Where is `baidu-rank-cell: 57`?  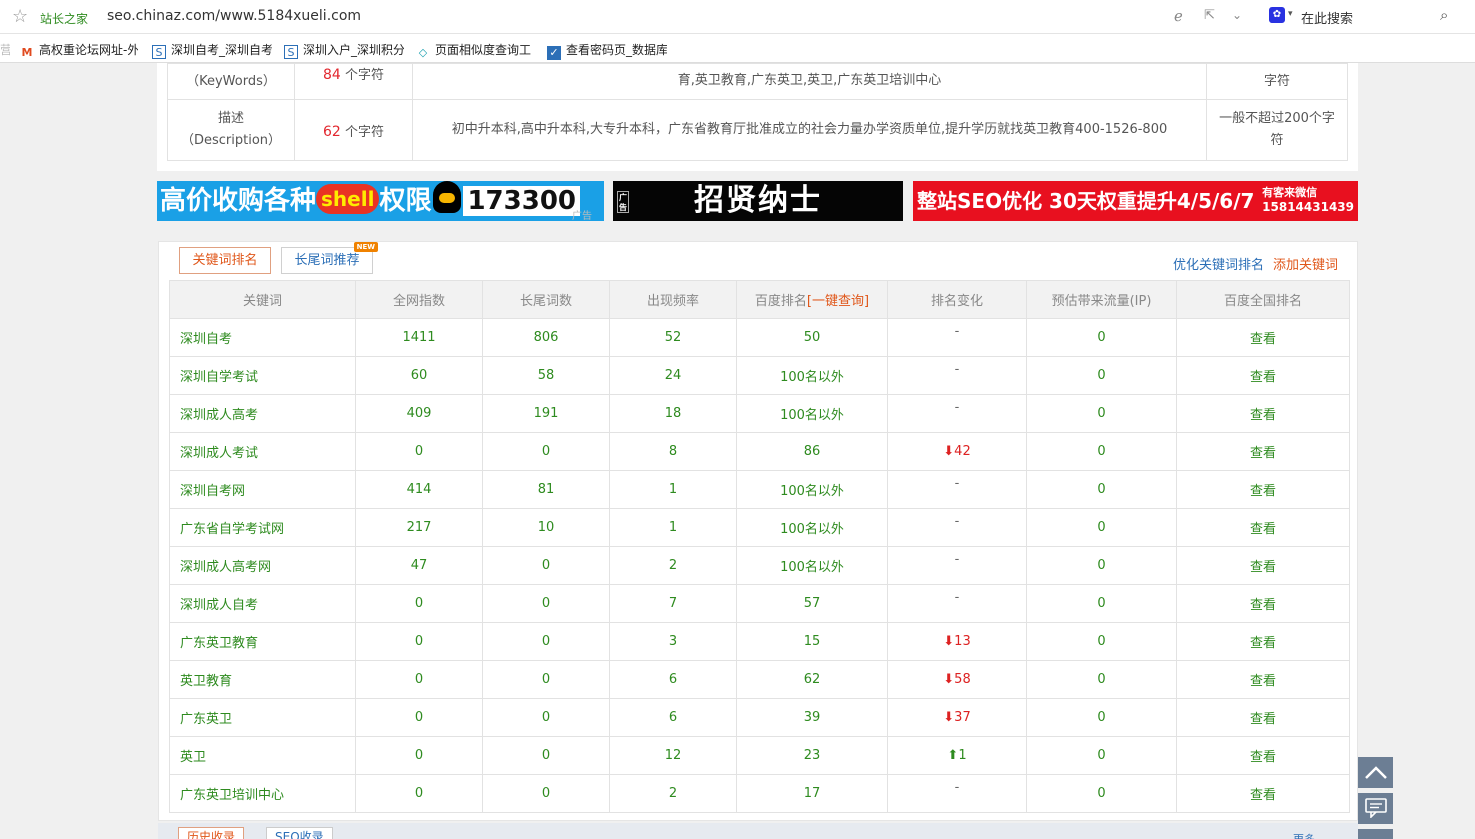 baidu-rank-cell: 57 is located at coordinates (812, 603).